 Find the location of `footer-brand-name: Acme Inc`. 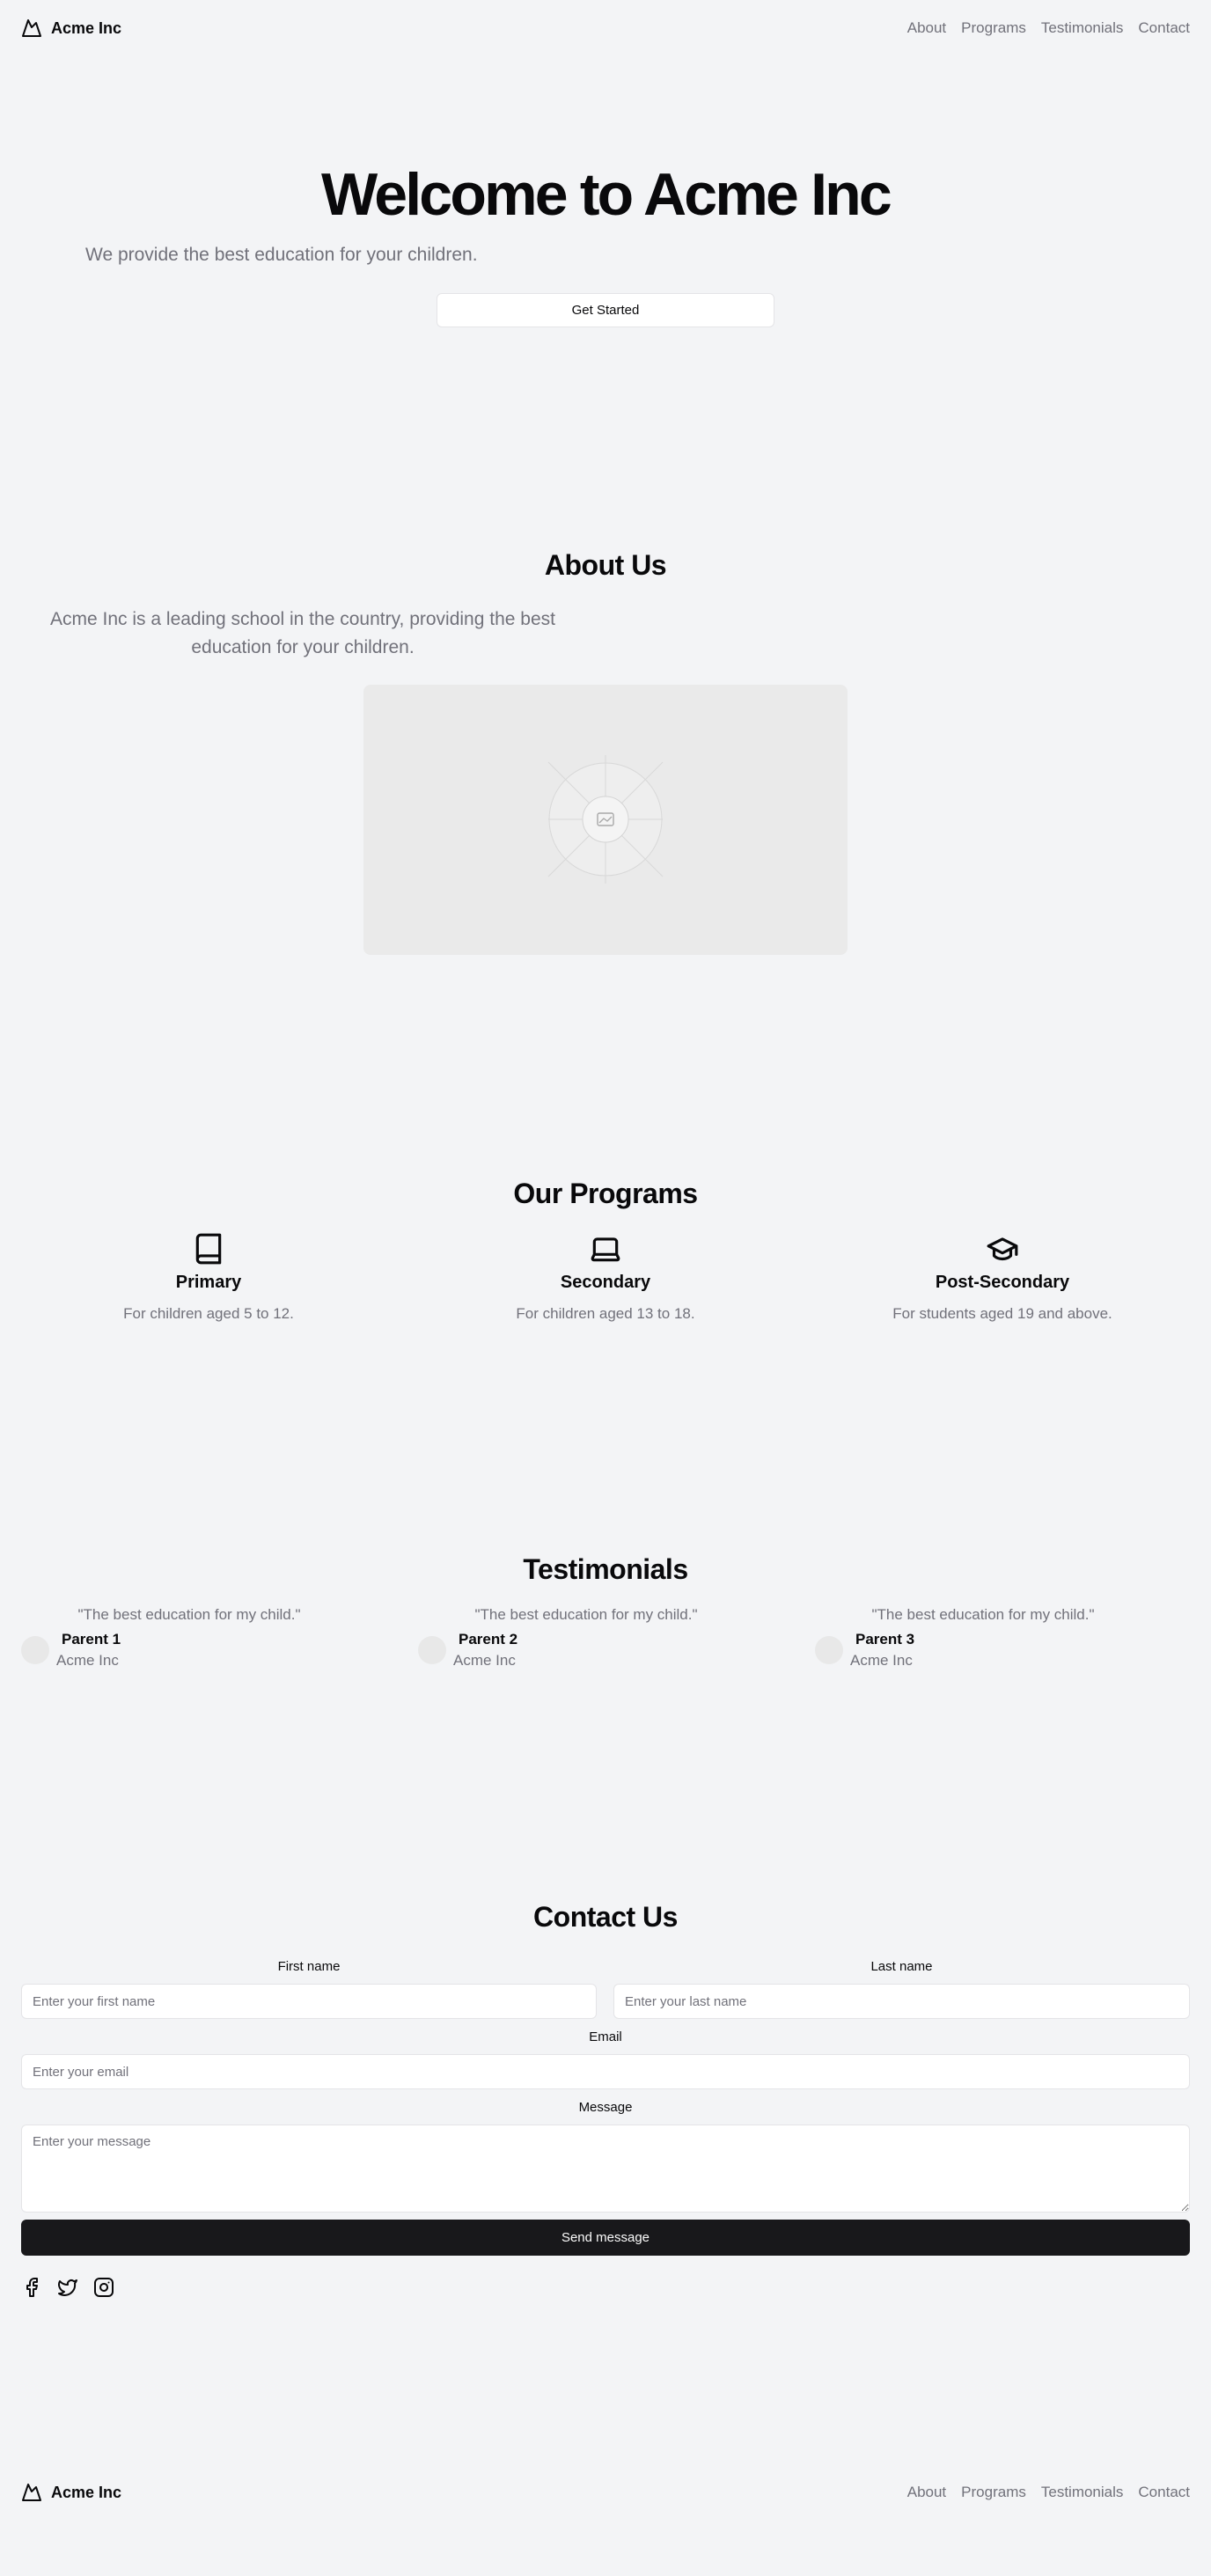

footer-brand-name: Acme Inc is located at coordinates (86, 2492).